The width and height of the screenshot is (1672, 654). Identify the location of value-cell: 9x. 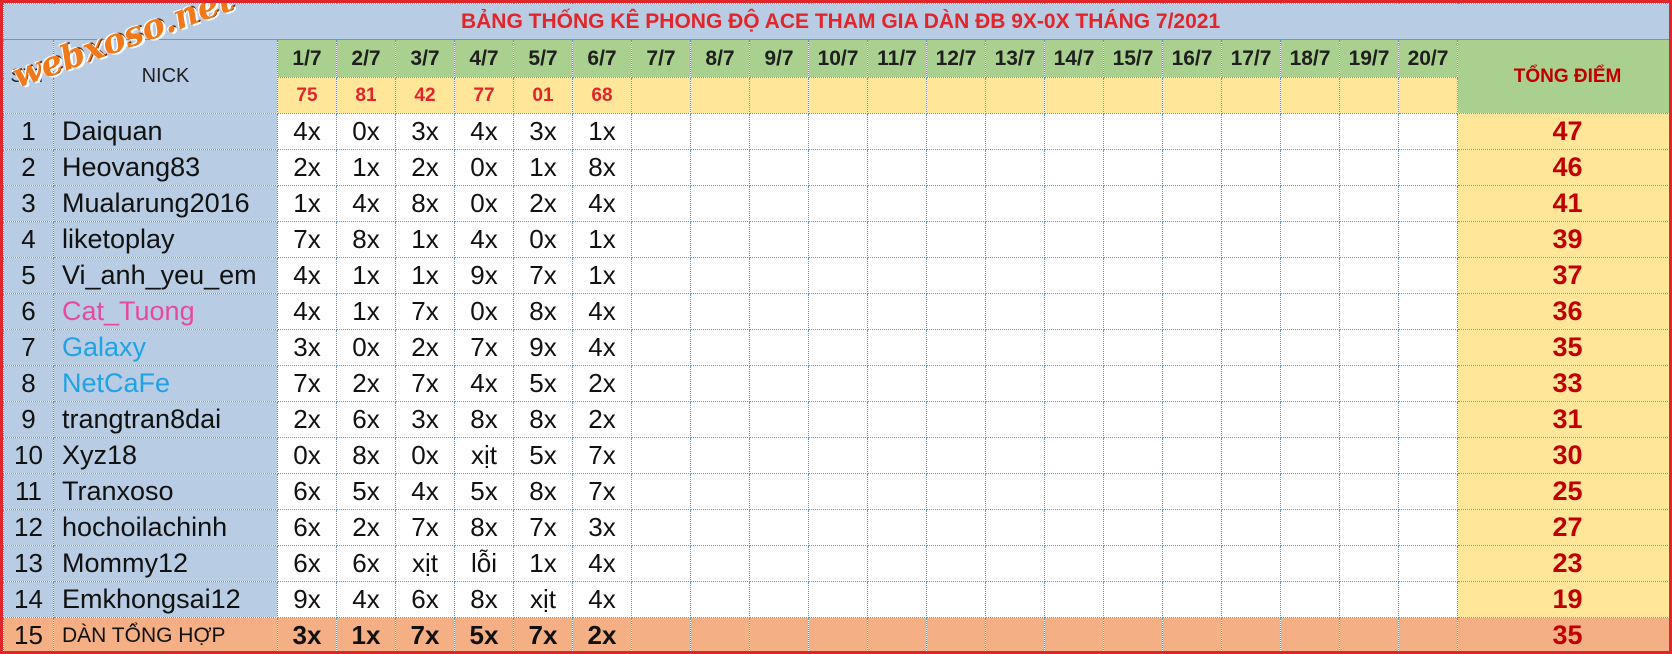
(484, 275).